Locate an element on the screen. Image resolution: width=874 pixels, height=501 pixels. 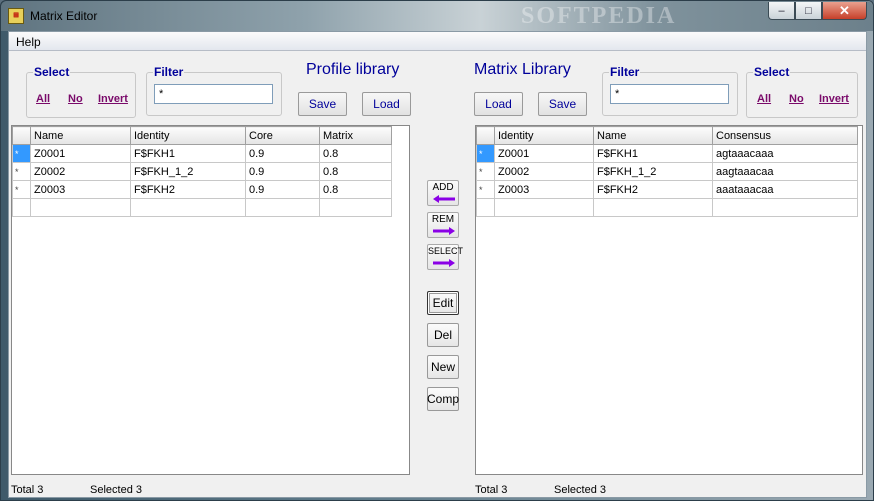
table-row: * Z0002 F$FKH_1_2 0.9 0.8 is located at coordinates (202, 171).